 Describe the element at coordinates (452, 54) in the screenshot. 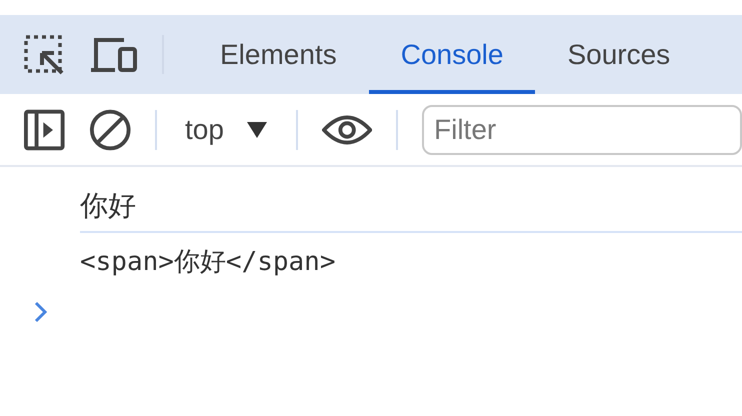

I see `panel-tab: Console` at that location.